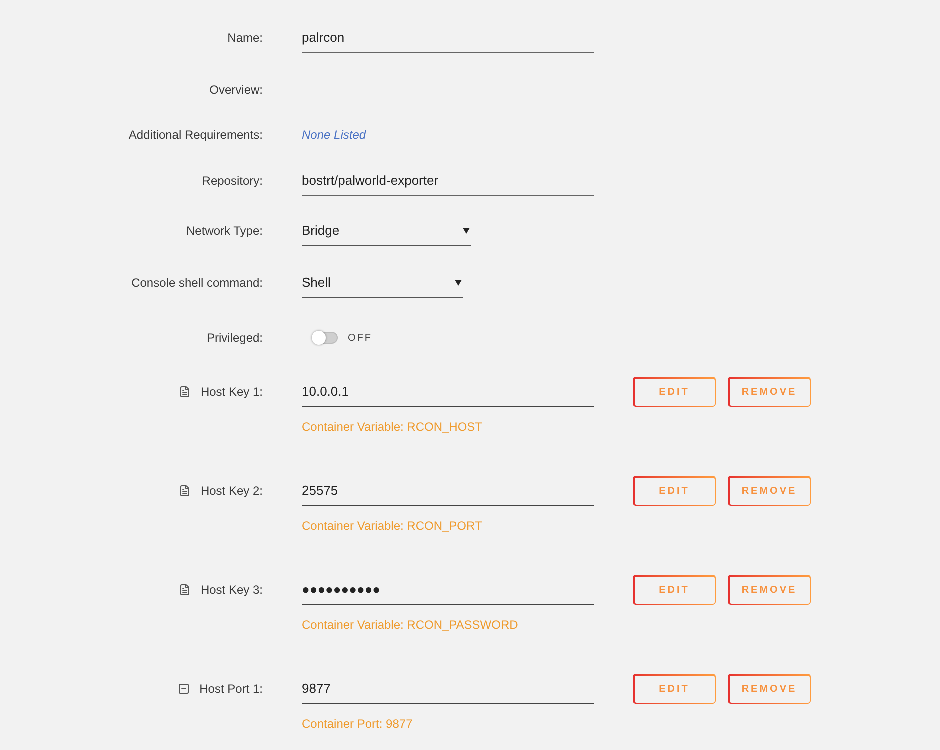 The height and width of the screenshot is (750, 940). What do you see at coordinates (232, 181) in the screenshot?
I see `field-label: Repository:` at bounding box center [232, 181].